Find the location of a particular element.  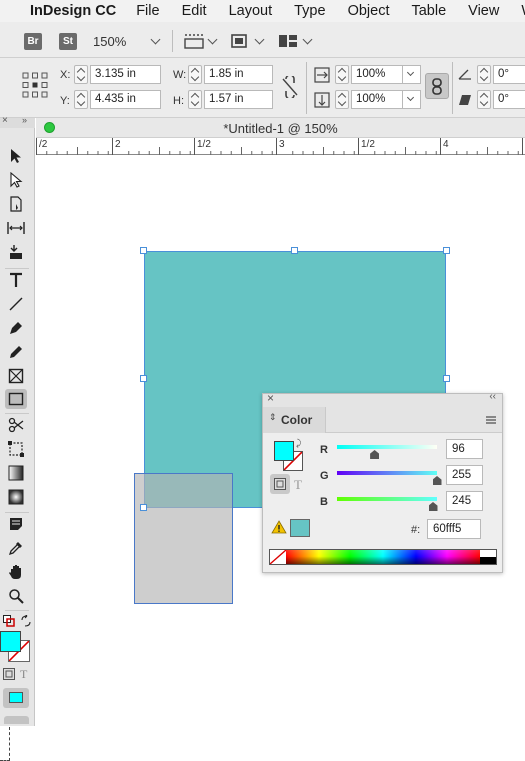

g-slider is located at coordinates (387, 473).